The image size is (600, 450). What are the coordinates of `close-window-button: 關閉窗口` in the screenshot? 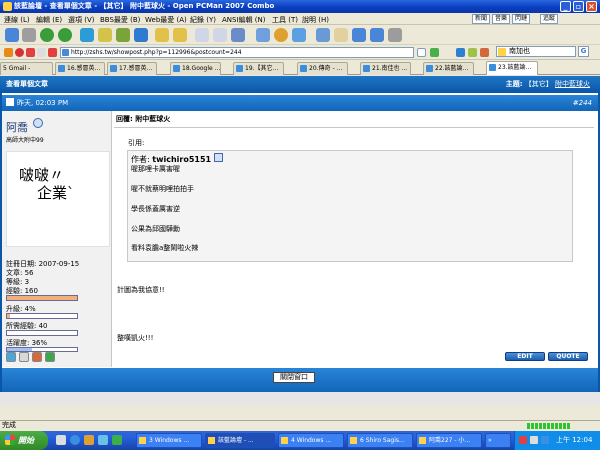 It's located at (294, 377).